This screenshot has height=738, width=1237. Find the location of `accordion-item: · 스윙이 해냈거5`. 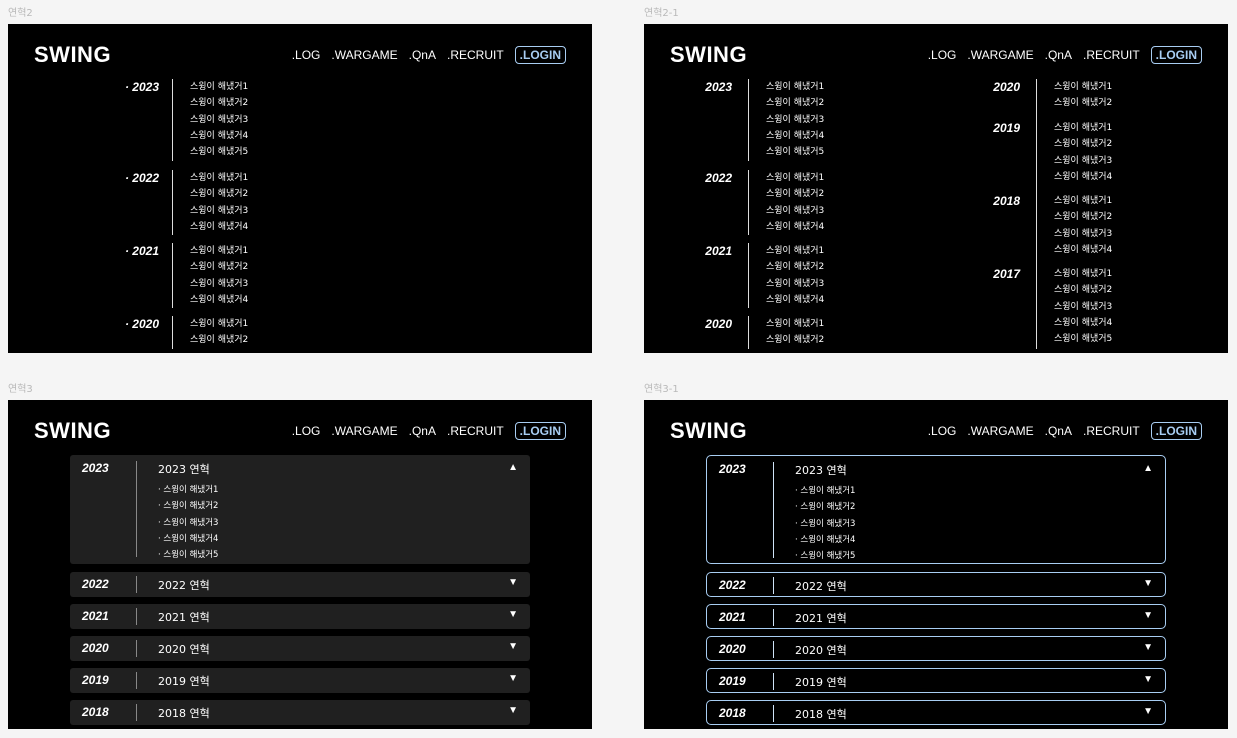

accordion-item: · 스윙이 해냈거5 is located at coordinates (825, 556).